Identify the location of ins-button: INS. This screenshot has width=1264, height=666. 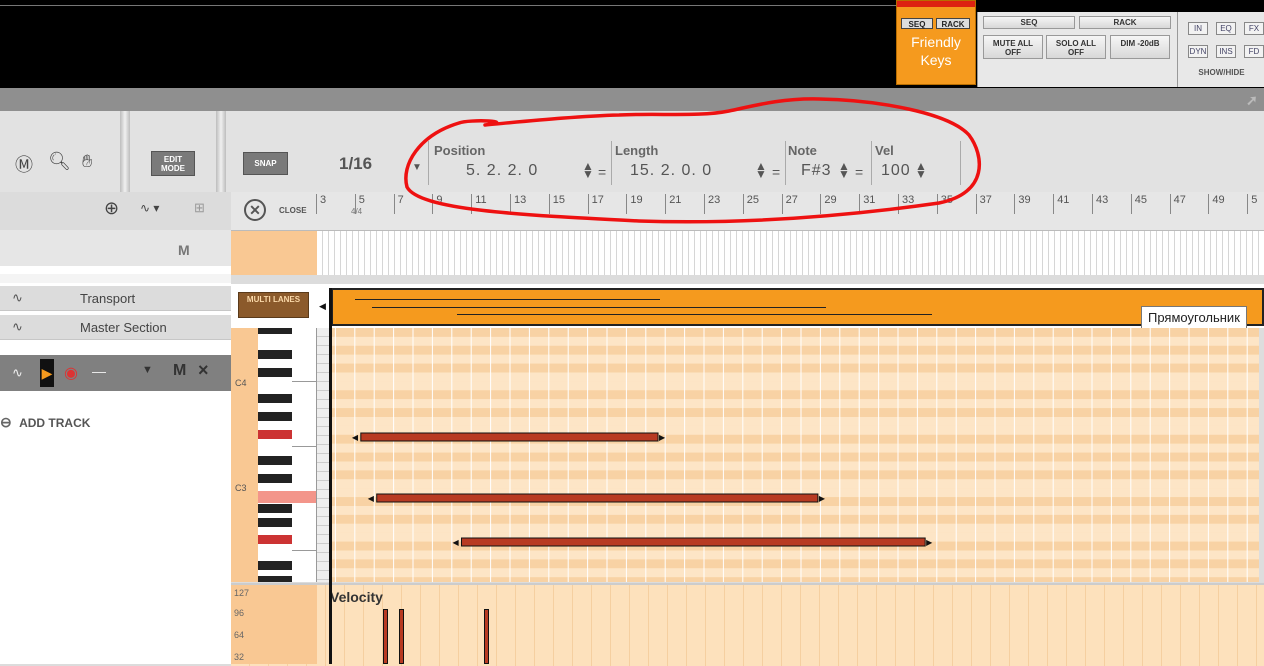
(1226, 51).